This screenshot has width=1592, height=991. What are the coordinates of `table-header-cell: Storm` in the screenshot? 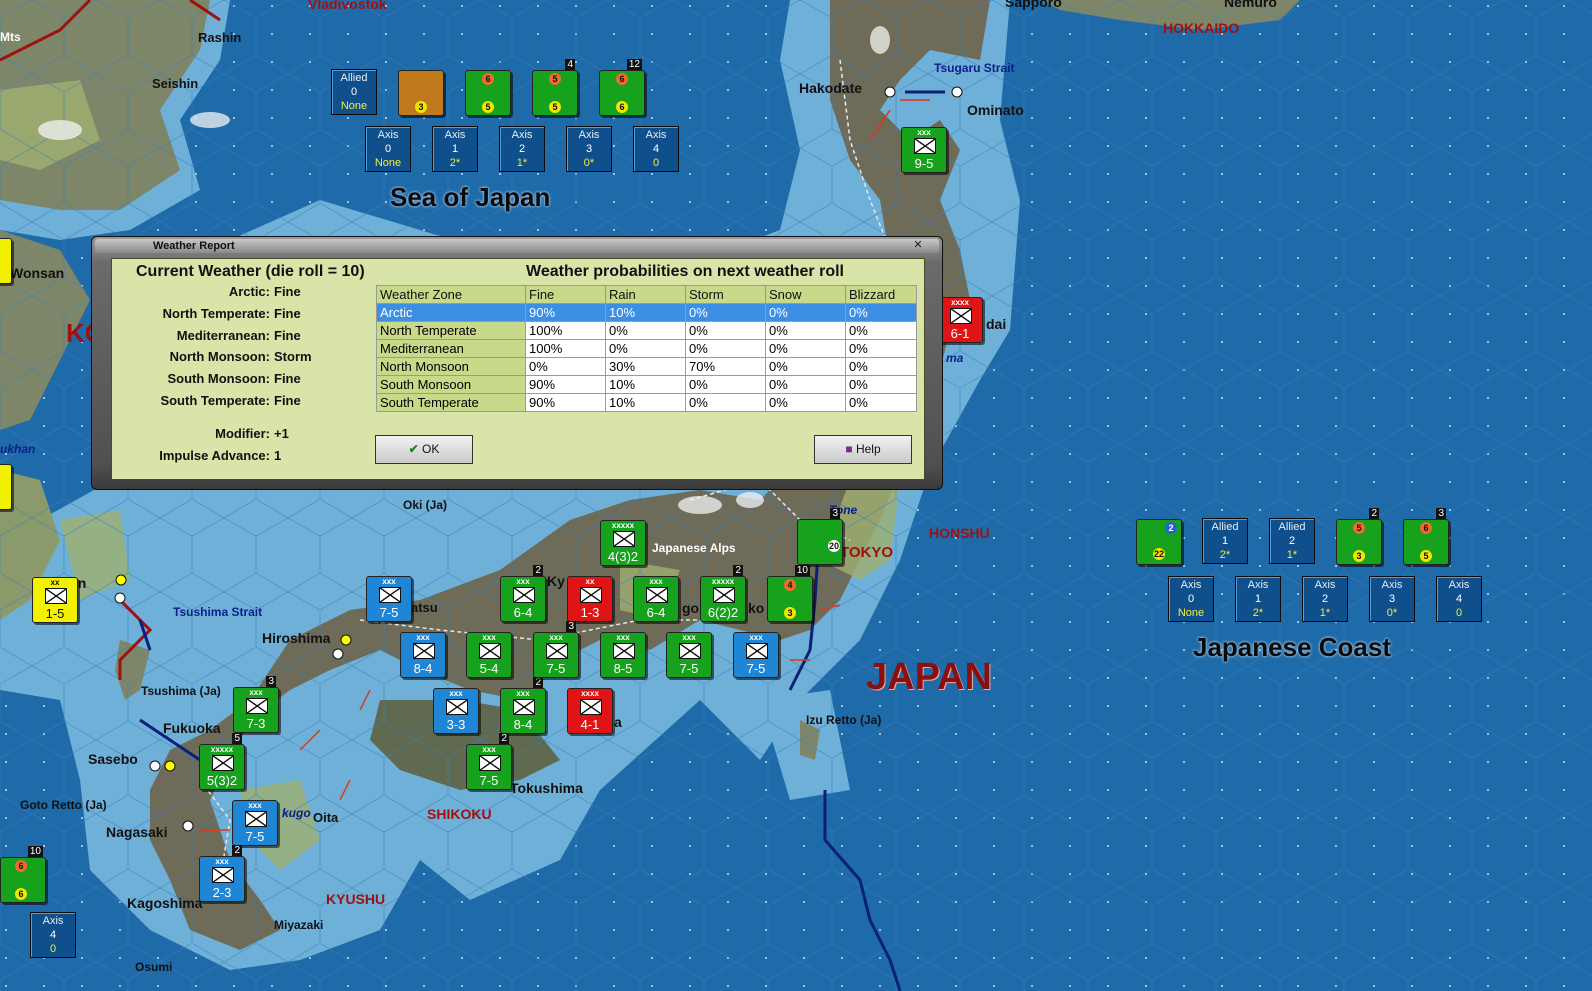 It's located at (725, 294).